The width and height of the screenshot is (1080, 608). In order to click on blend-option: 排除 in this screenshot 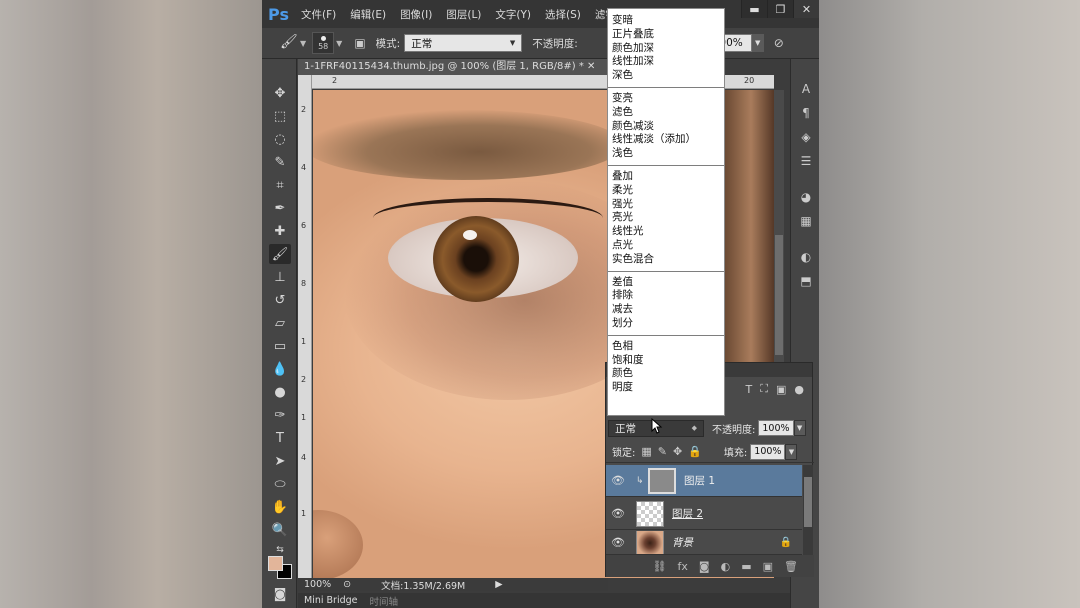, I will do `click(668, 296)`.